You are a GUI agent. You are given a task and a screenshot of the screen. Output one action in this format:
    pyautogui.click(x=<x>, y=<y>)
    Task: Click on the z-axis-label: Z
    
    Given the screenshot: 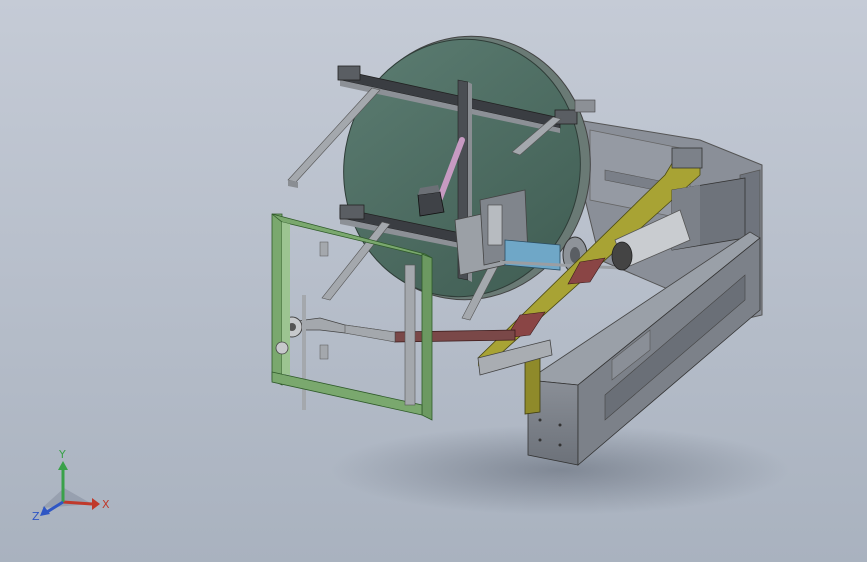 What is the action you would take?
    pyautogui.click(x=36, y=516)
    